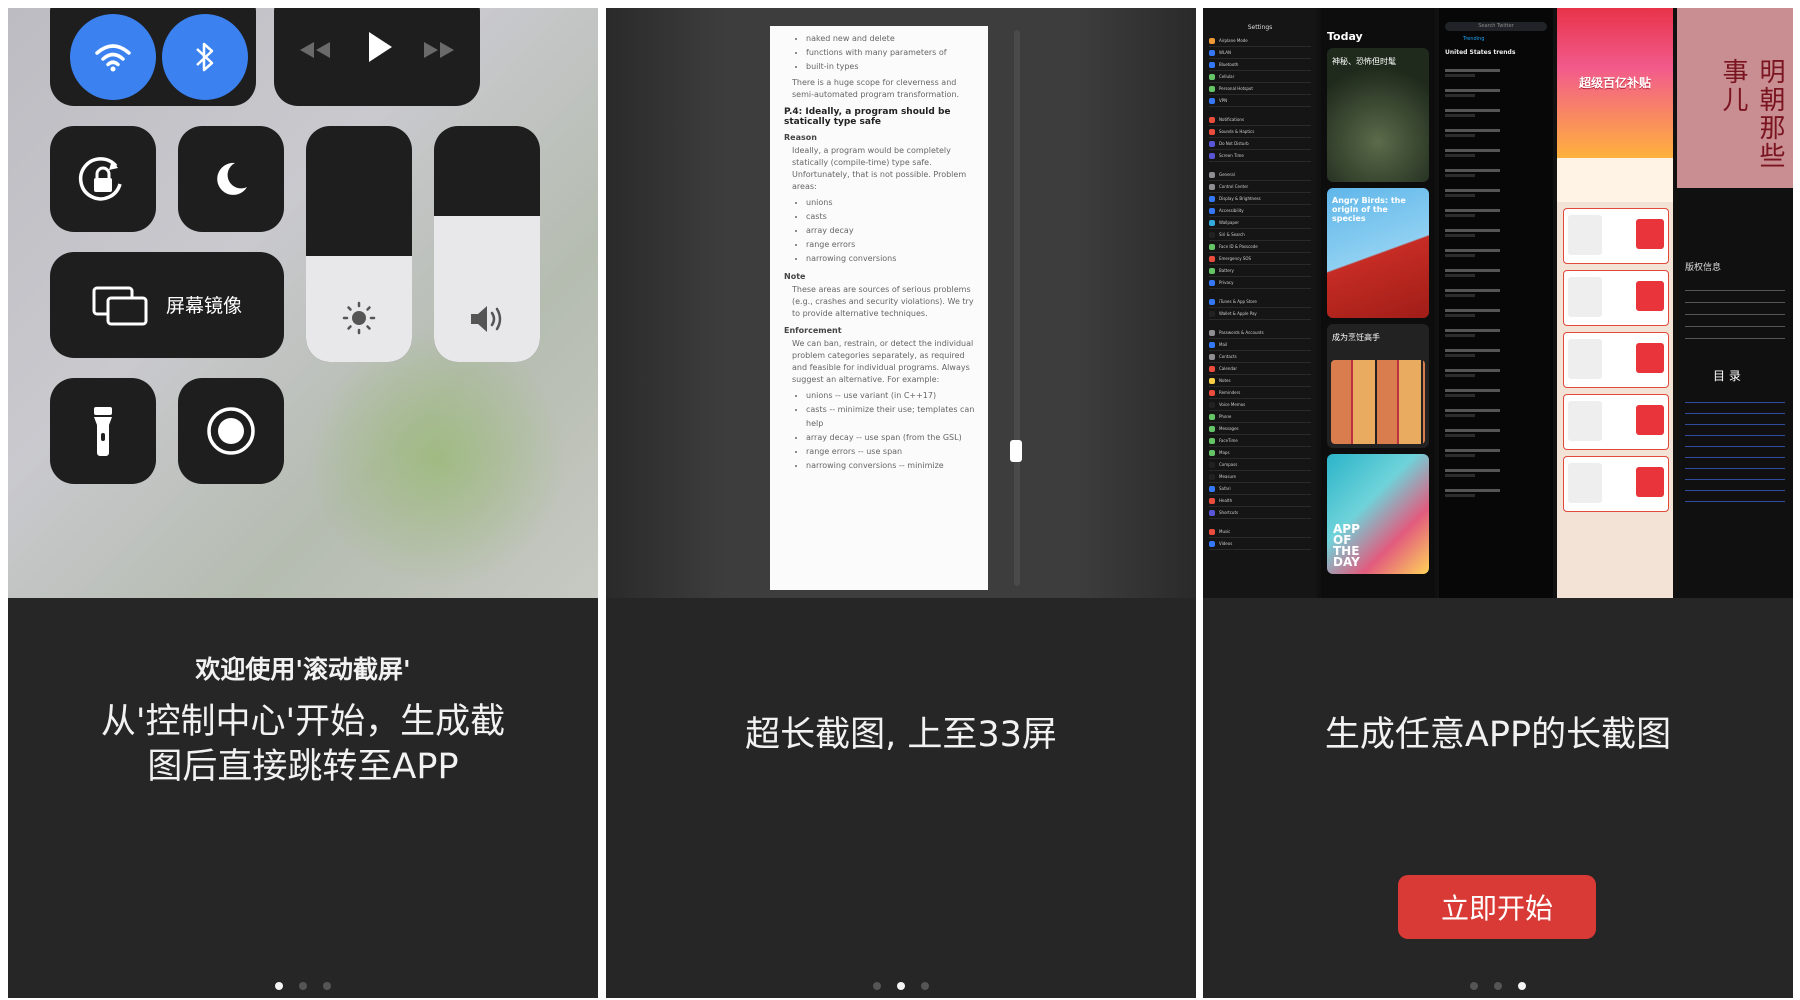 Image resolution: width=1800 pixels, height=1000 pixels. What do you see at coordinates (1016, 451) in the screenshot?
I see `scroll-thumb` at bounding box center [1016, 451].